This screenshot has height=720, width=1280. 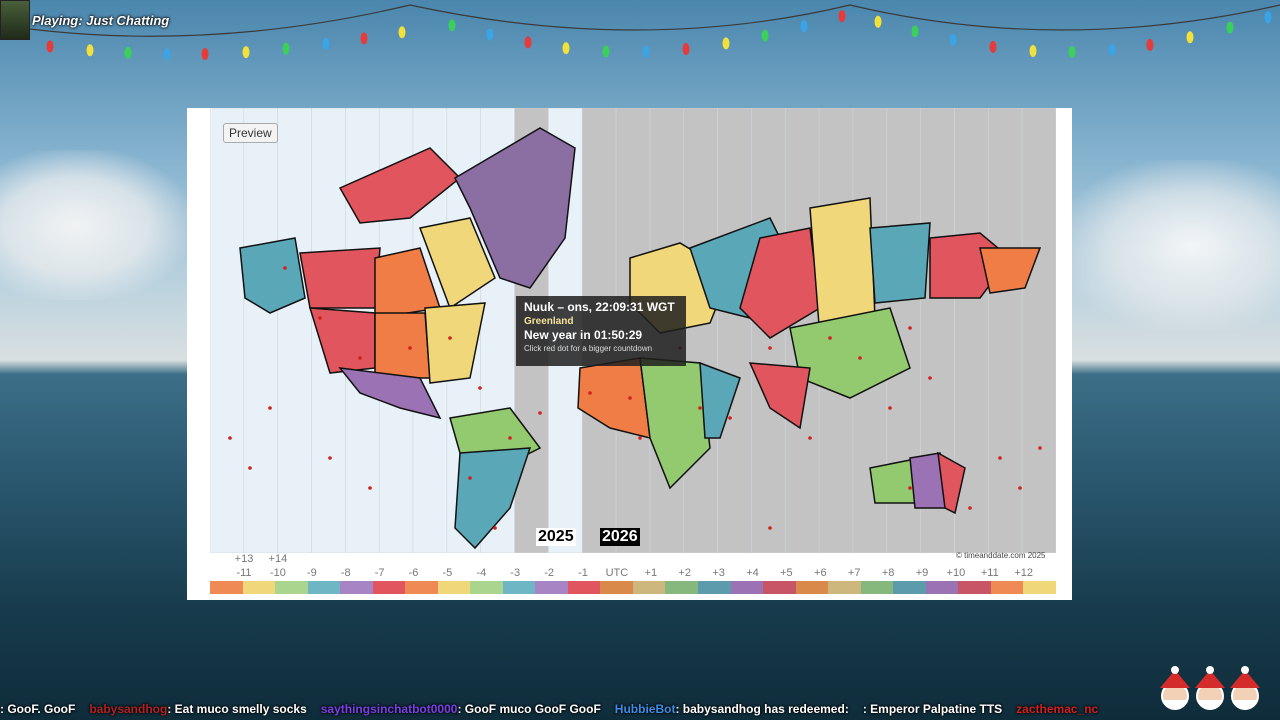 What do you see at coordinates (1057, 709) in the screenshot?
I see `chat-username: zacthemac_nc` at bounding box center [1057, 709].